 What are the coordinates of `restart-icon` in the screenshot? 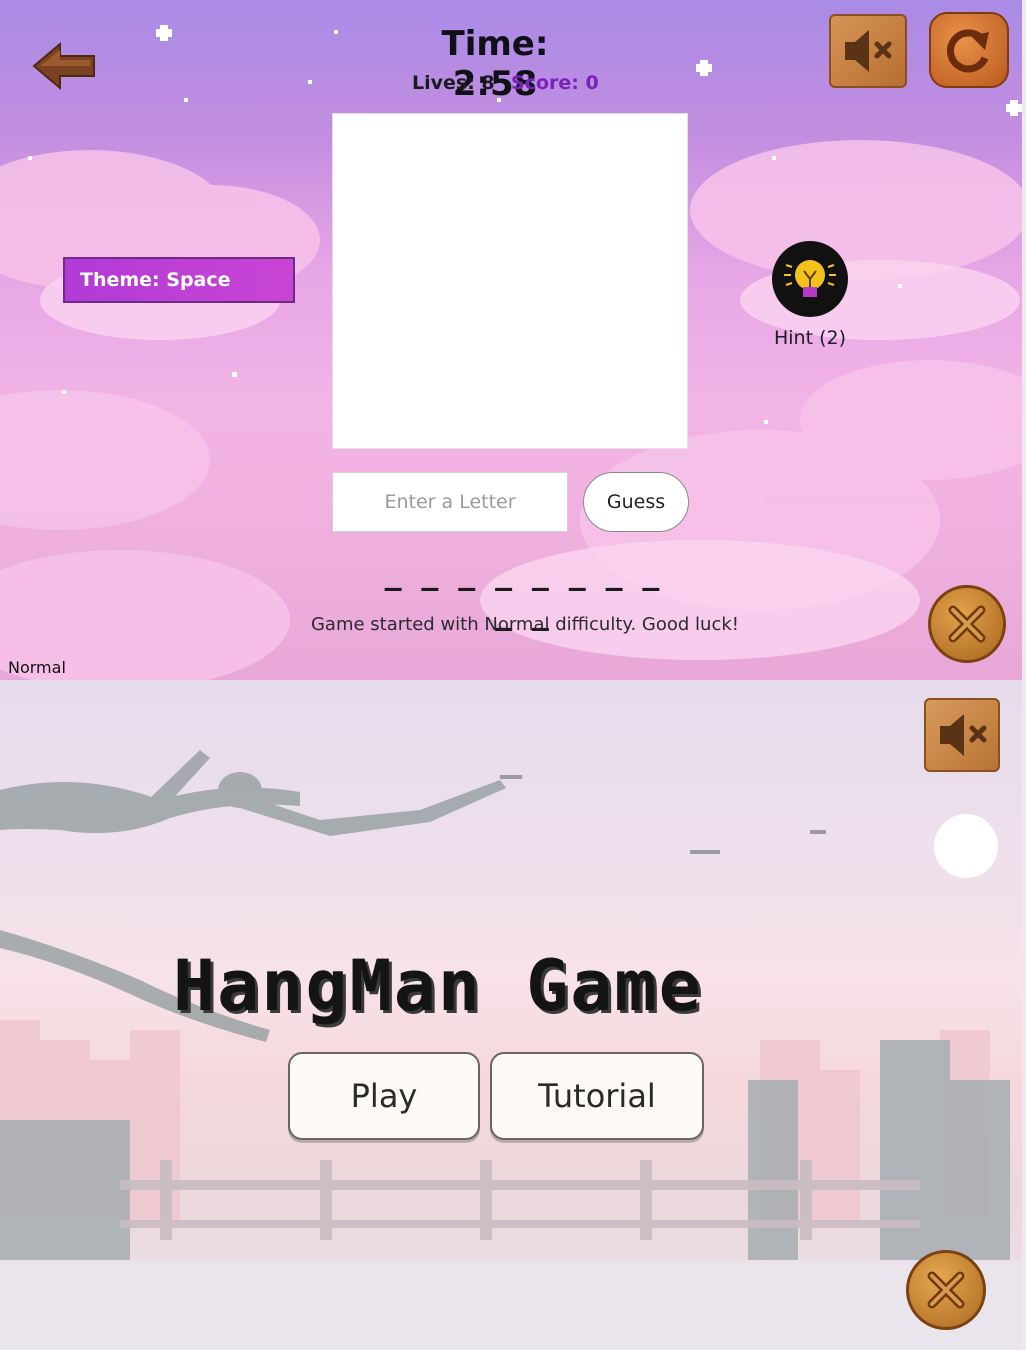 It's located at (967, 51).